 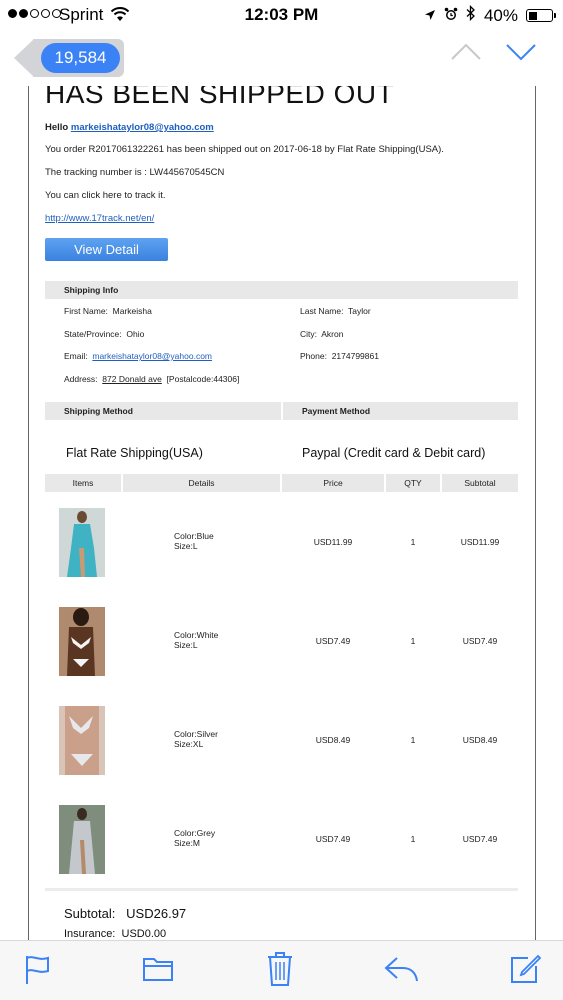 What do you see at coordinates (451, 16) in the screenshot?
I see `alarm-clock-icon` at bounding box center [451, 16].